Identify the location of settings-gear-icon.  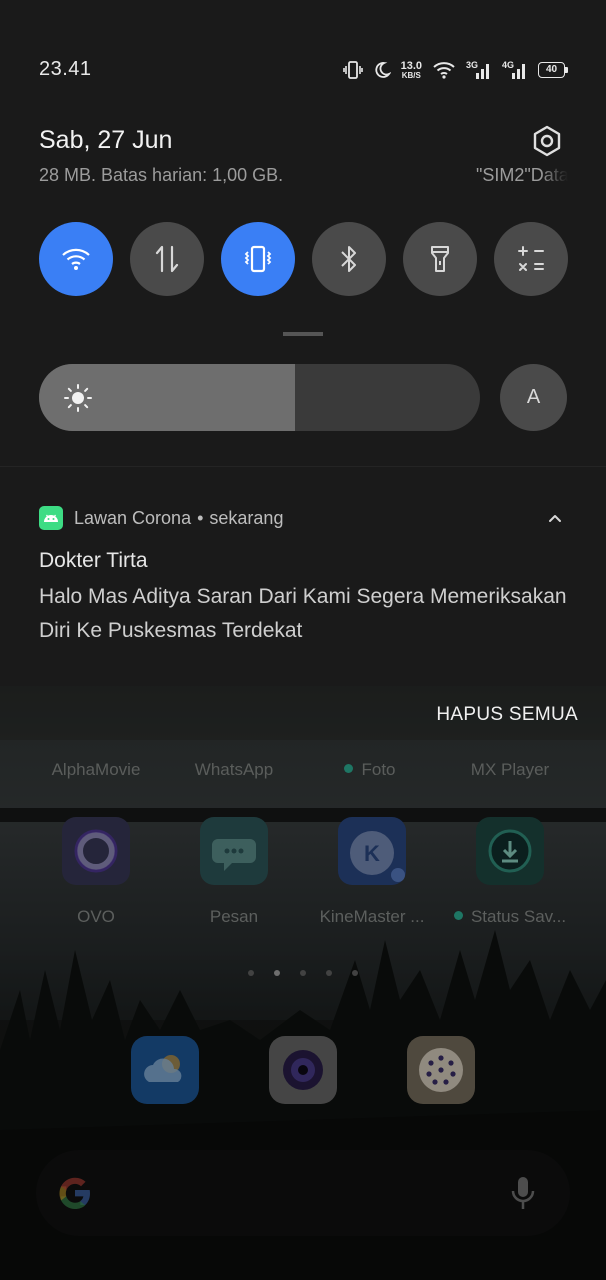
(547, 141).